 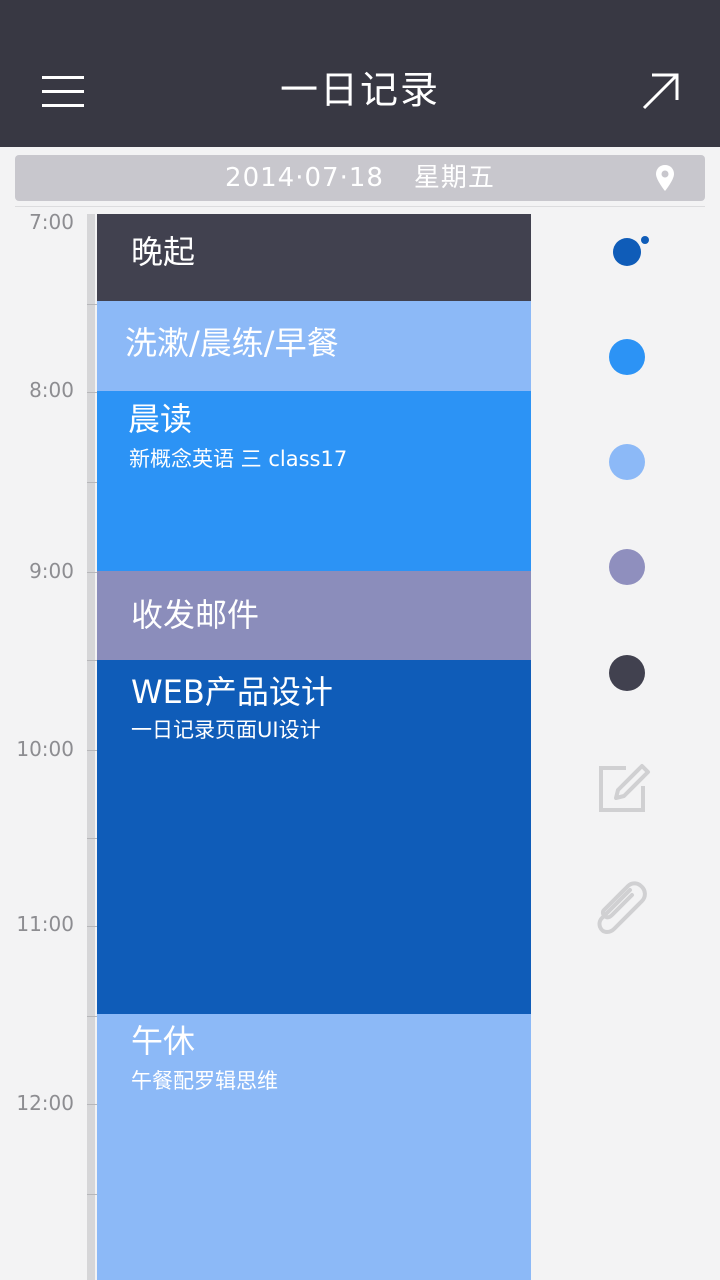 What do you see at coordinates (204, 1081) in the screenshot?
I see `event-subtitle: 午餐配罗辑思维` at bounding box center [204, 1081].